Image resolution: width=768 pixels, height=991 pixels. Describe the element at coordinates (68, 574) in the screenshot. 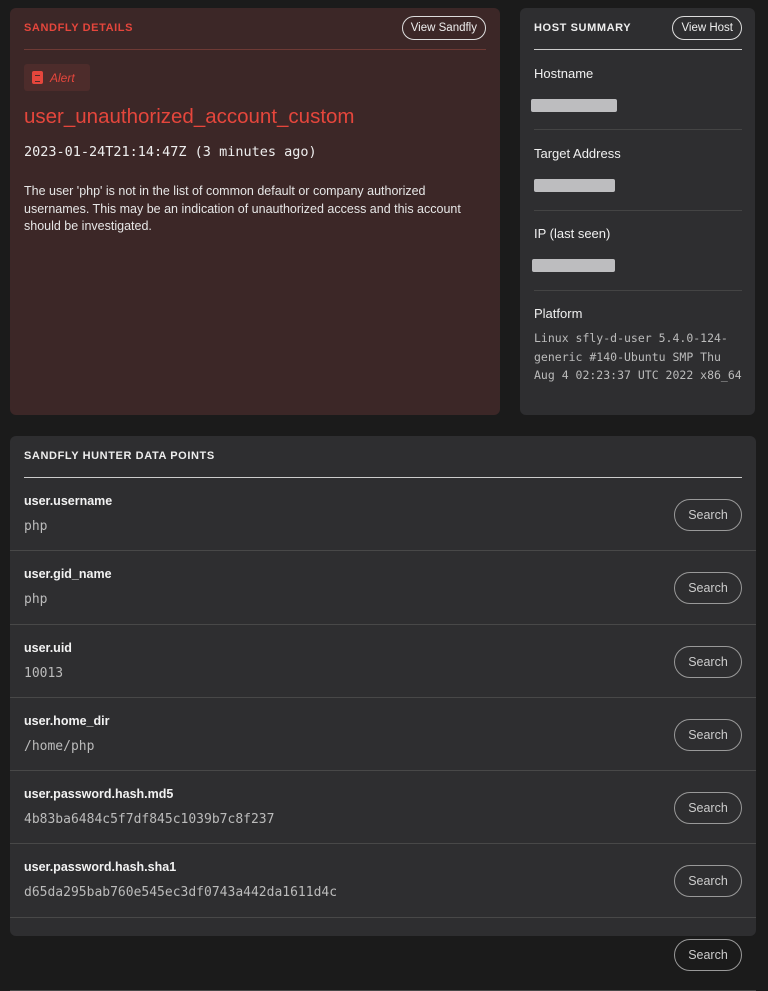

I see `data-point-label: user.gid_name` at that location.